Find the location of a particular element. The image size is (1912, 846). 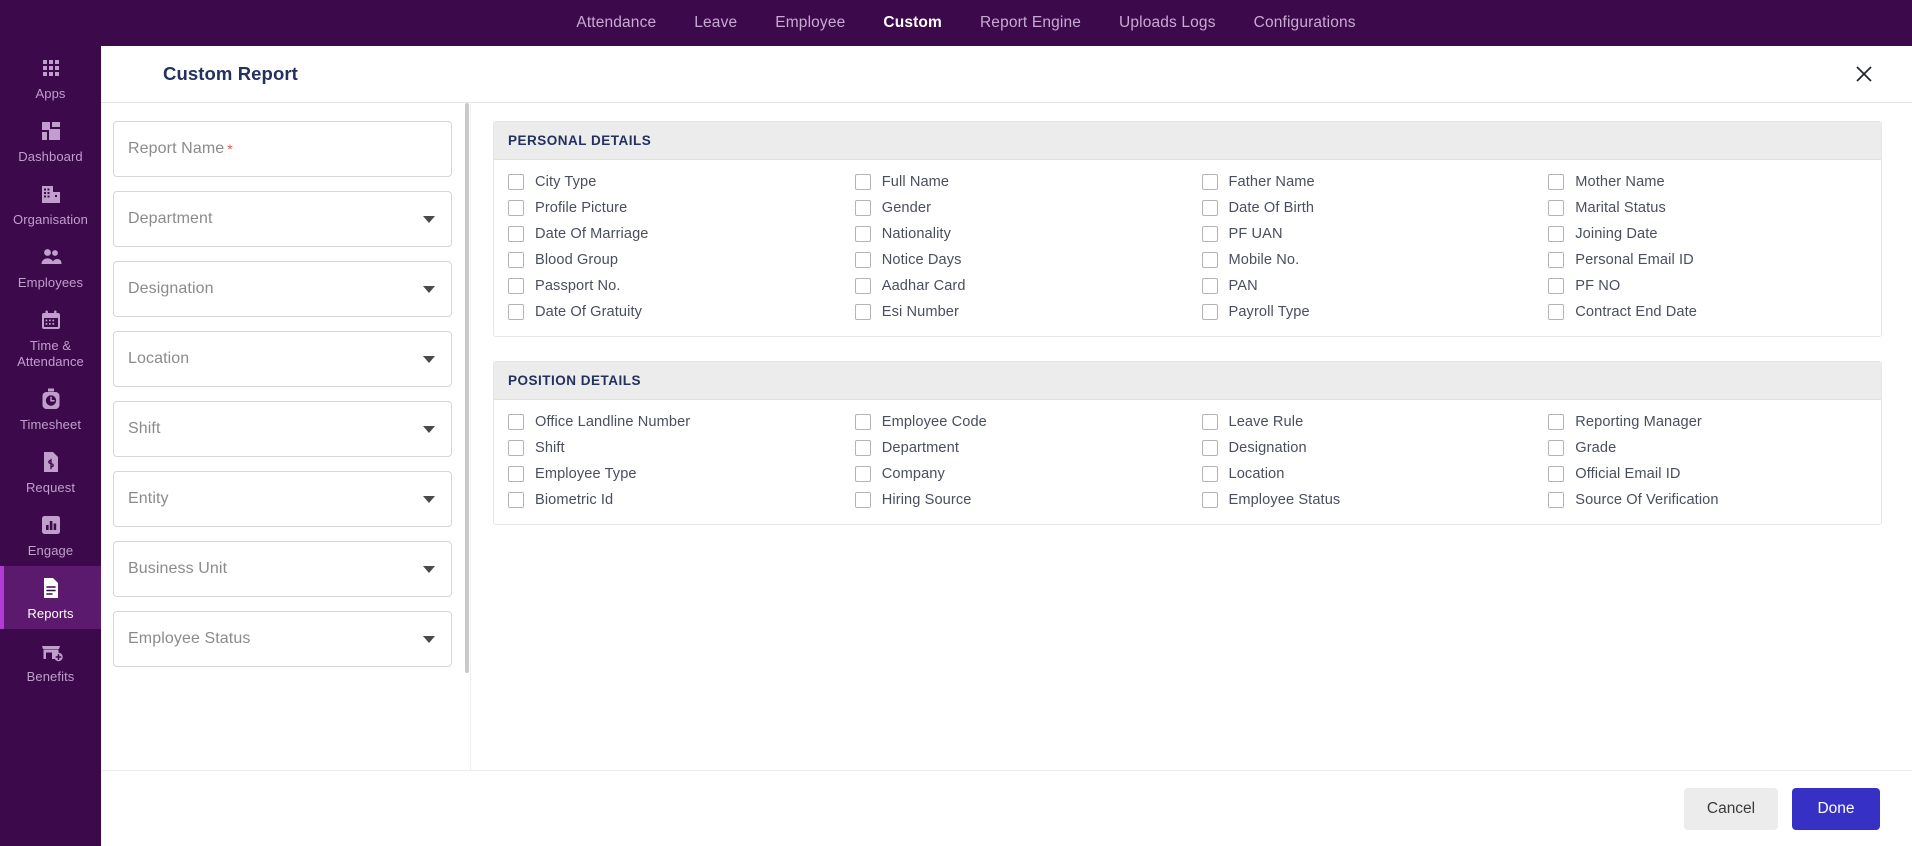

checkbox-full-name is located at coordinates (862, 182).